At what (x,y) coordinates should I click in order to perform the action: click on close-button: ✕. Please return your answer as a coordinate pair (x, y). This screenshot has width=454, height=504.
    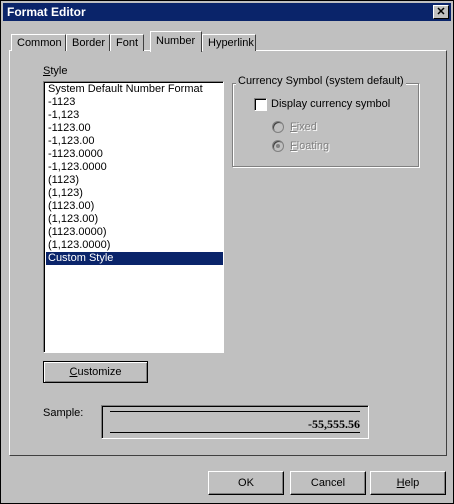
    Looking at the image, I should click on (441, 12).